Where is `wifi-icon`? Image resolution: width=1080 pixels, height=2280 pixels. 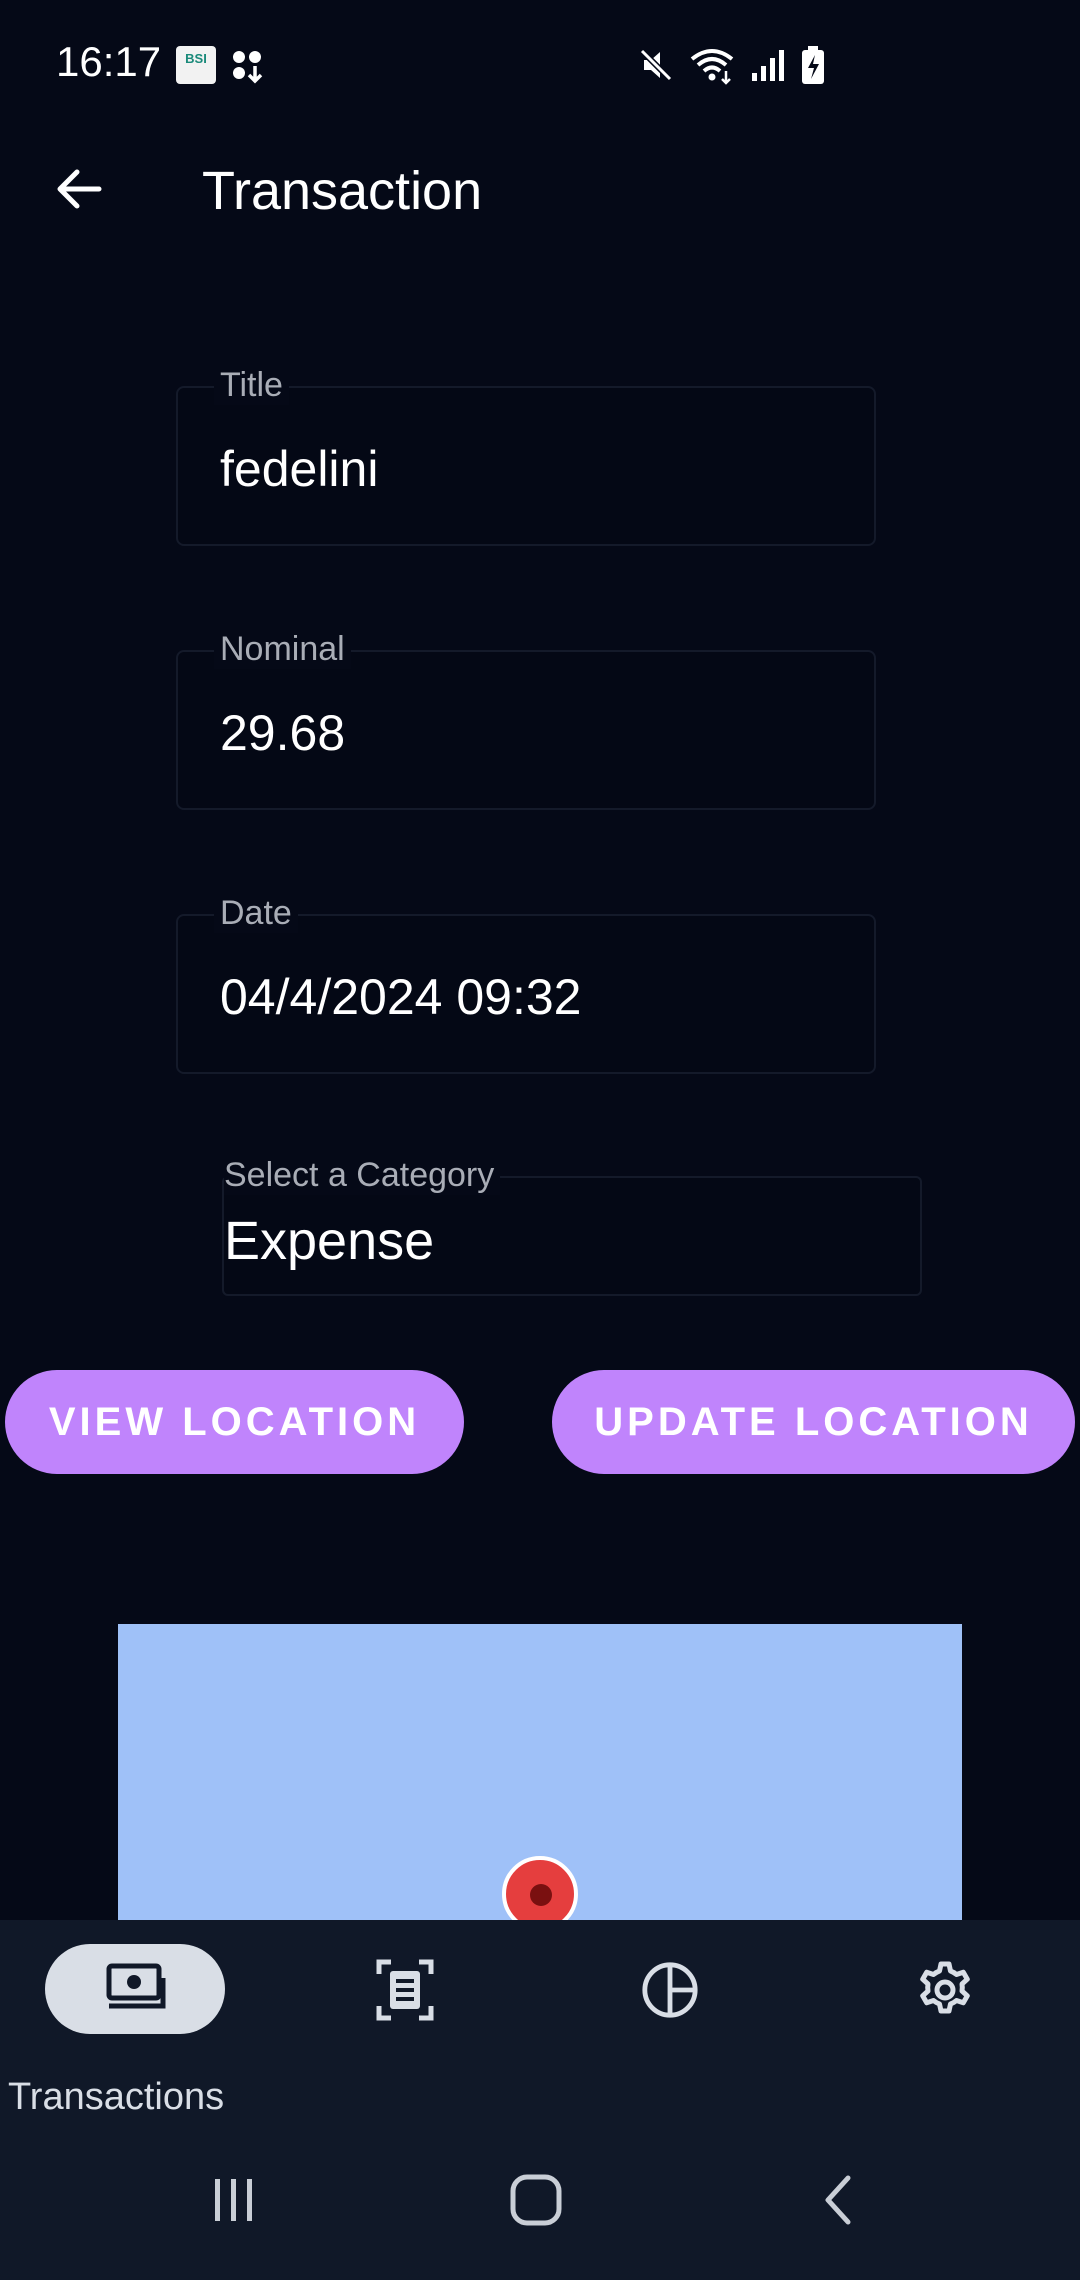 wifi-icon is located at coordinates (712, 65).